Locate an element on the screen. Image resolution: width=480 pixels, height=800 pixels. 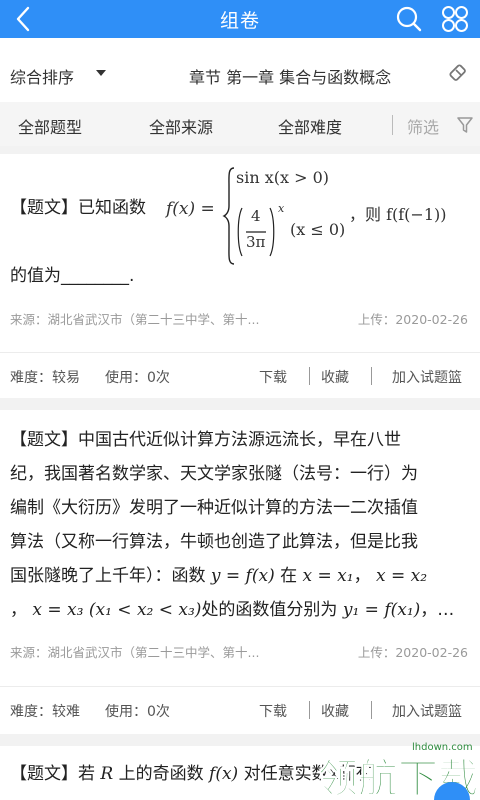
question-text-line: 国张隧晚了上千年）：函数 y = f(x) 在 x = x₁， x = x₂ is located at coordinates (239, 576).